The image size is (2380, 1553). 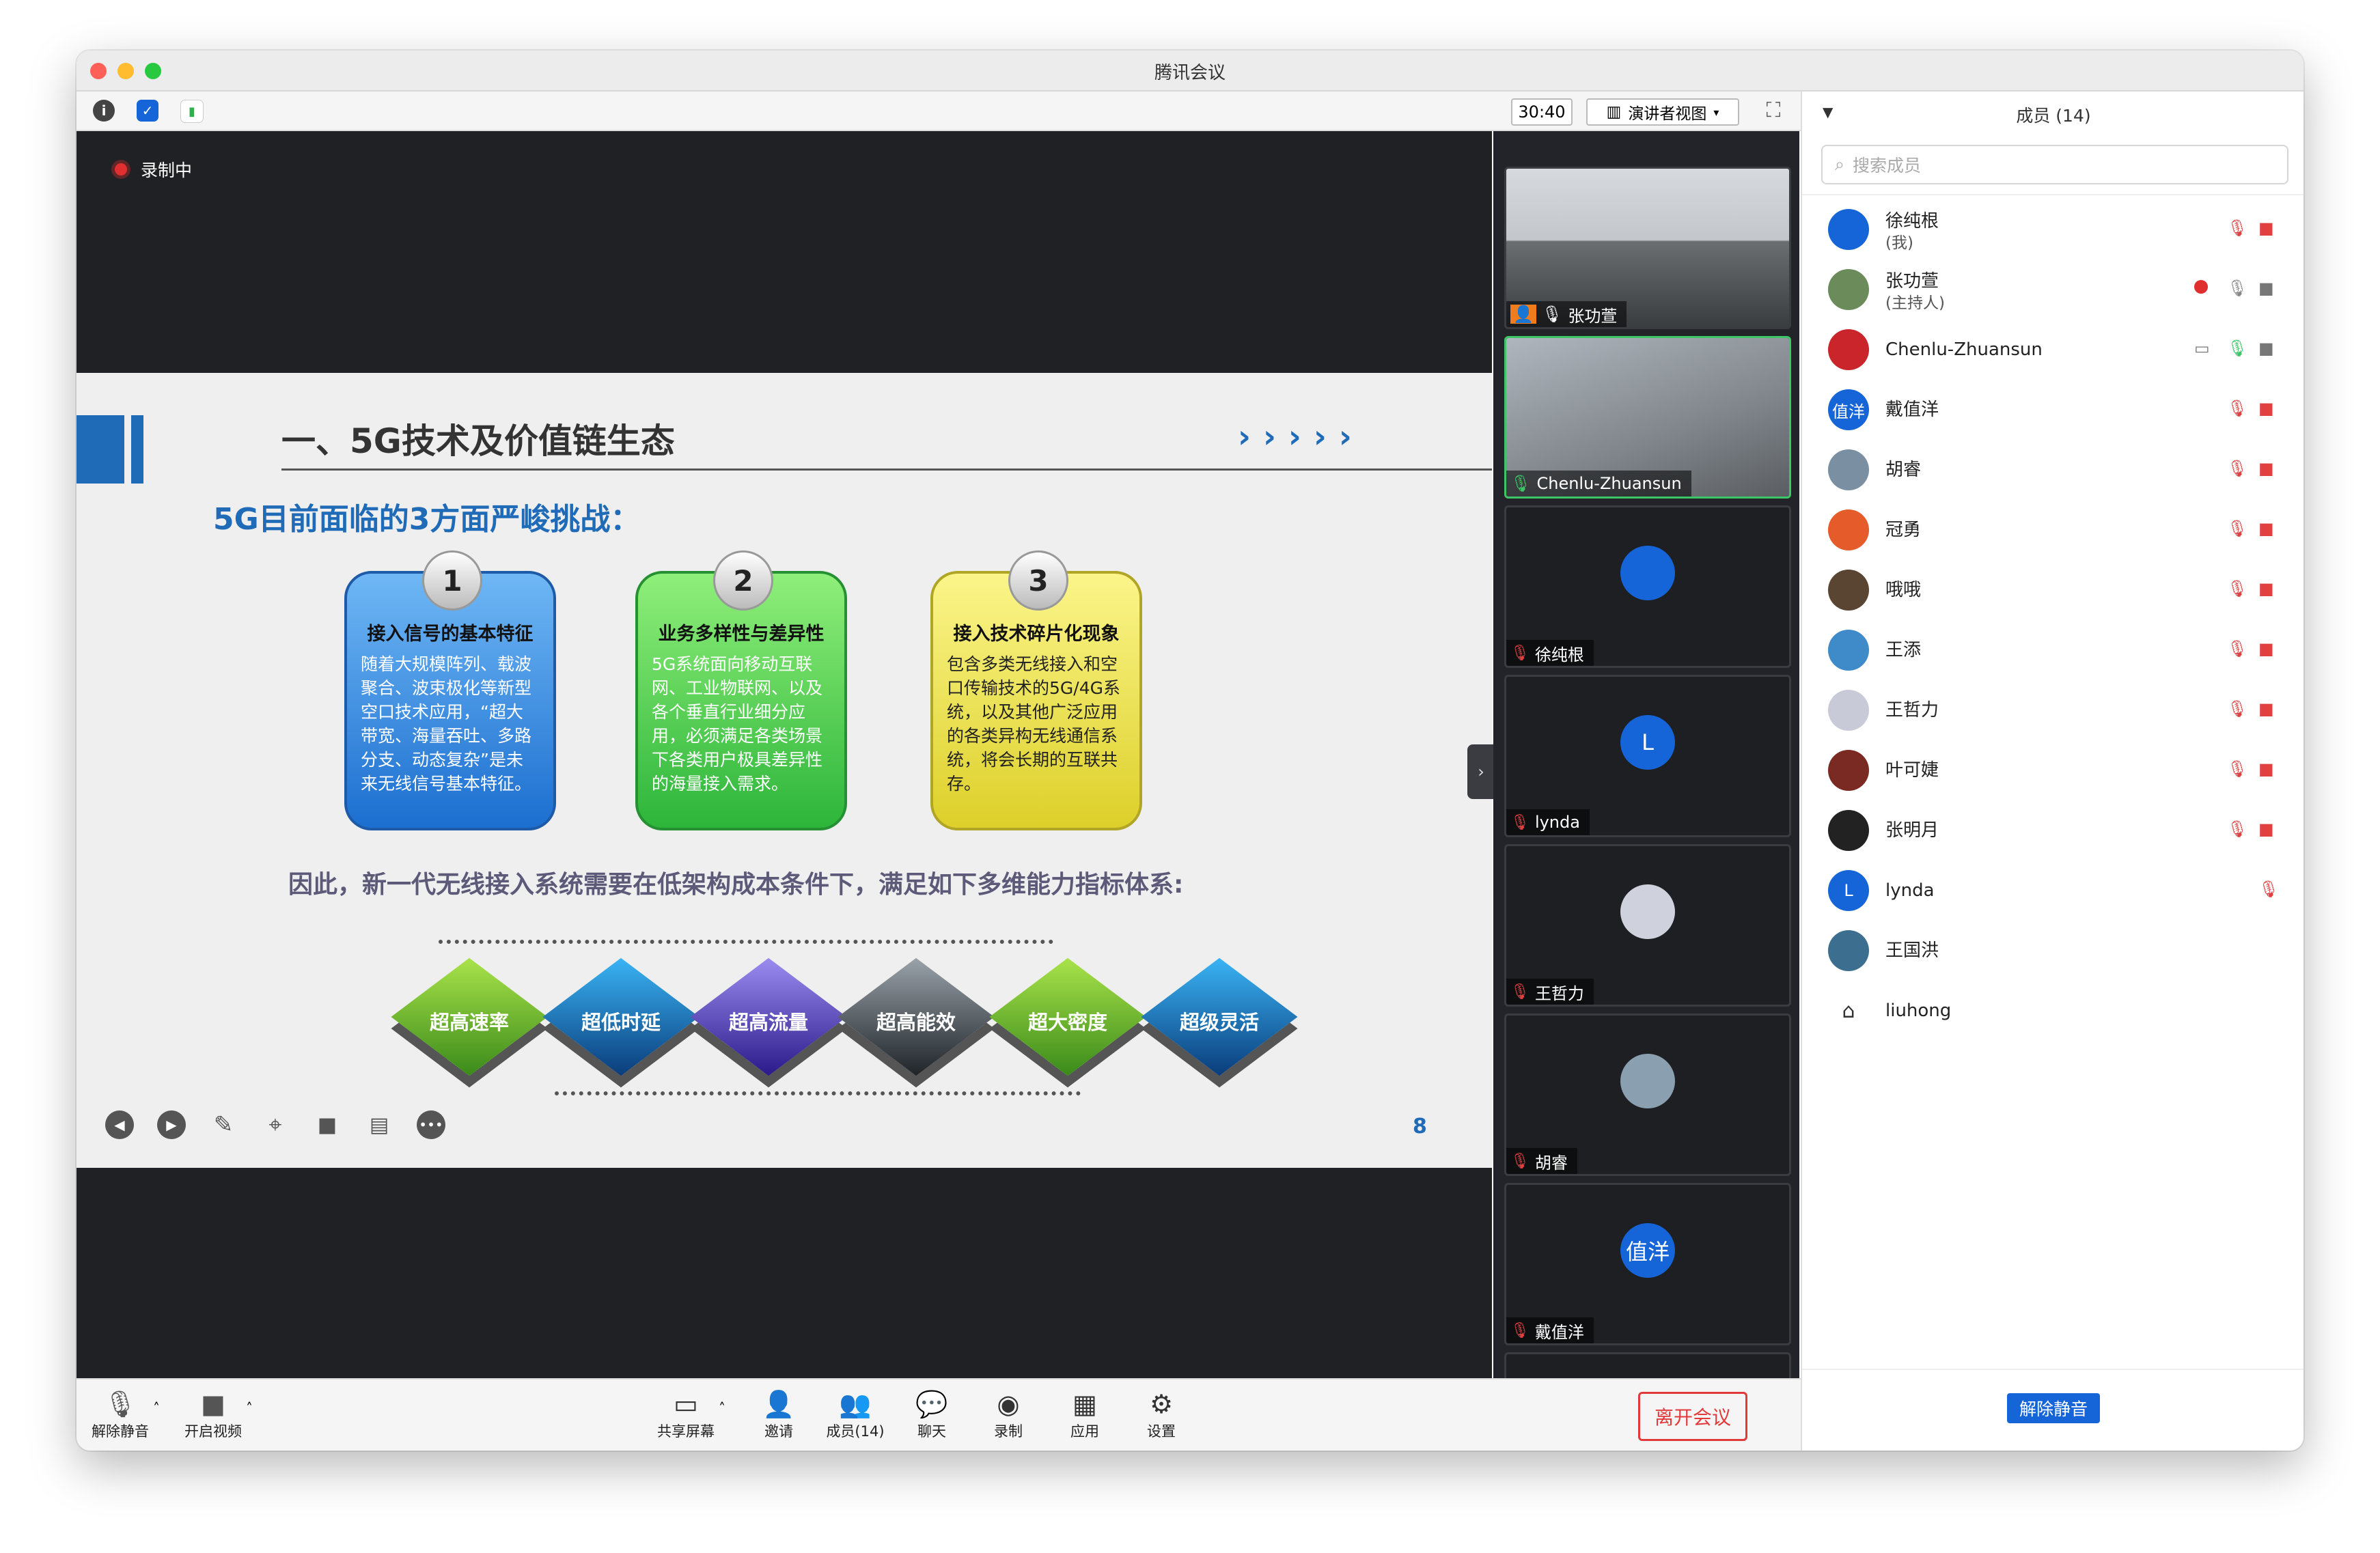 I want to click on video-tile: 值洋 🎙 戴值洋, so click(x=1647, y=1264).